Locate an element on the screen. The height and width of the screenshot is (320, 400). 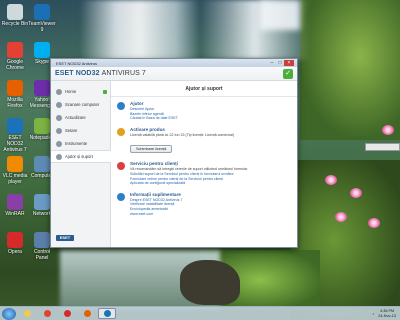
taskbar-app-eset is located at coordinates (107, 313).